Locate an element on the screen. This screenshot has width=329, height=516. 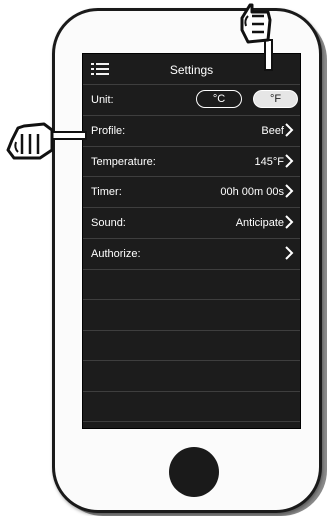
sound-row: Sound: Anticipate is located at coordinates (191, 222).